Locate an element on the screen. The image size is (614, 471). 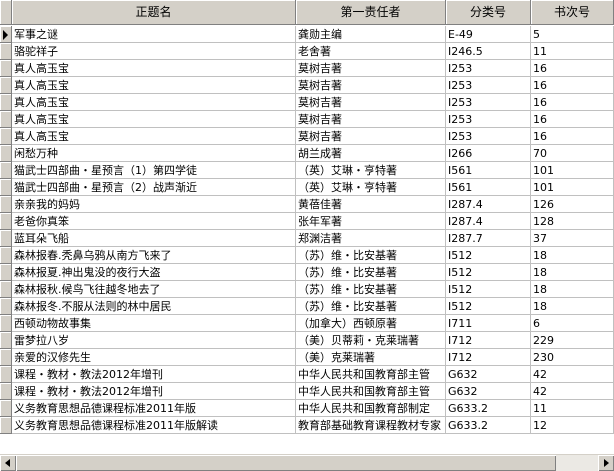
column-header-classification: 分类号 is located at coordinates (488, 12).